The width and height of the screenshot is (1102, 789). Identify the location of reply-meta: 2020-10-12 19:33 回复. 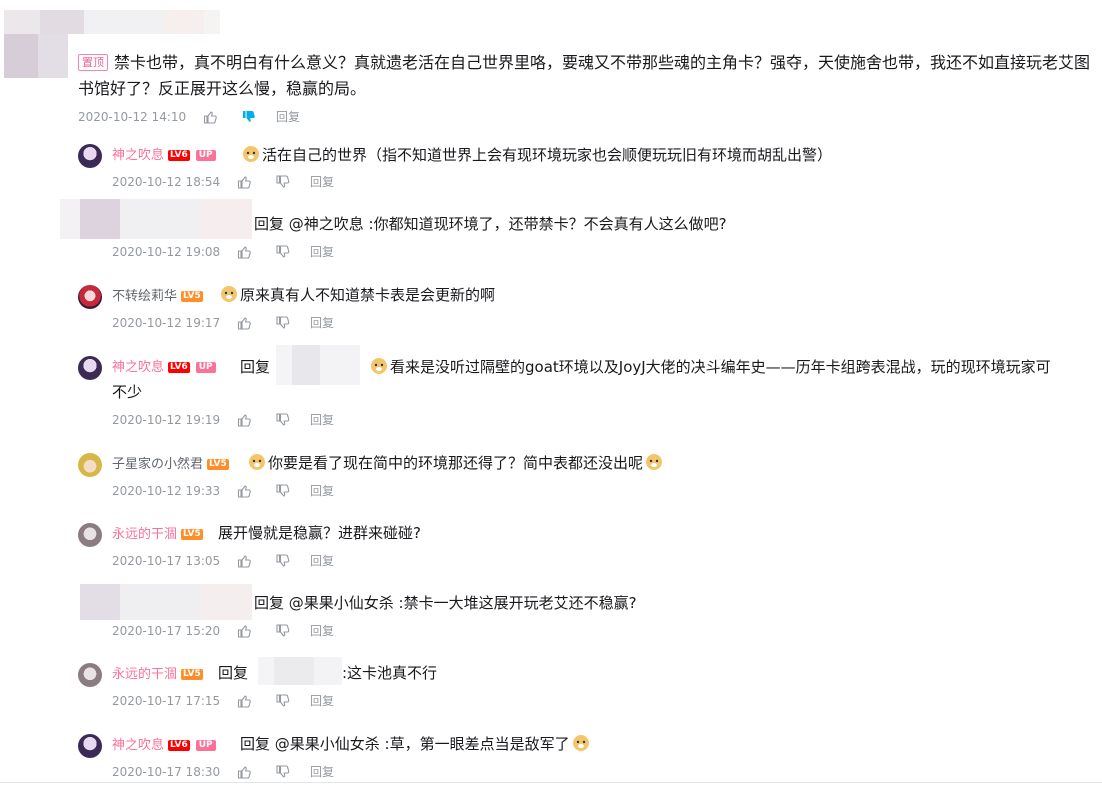
(262, 491).